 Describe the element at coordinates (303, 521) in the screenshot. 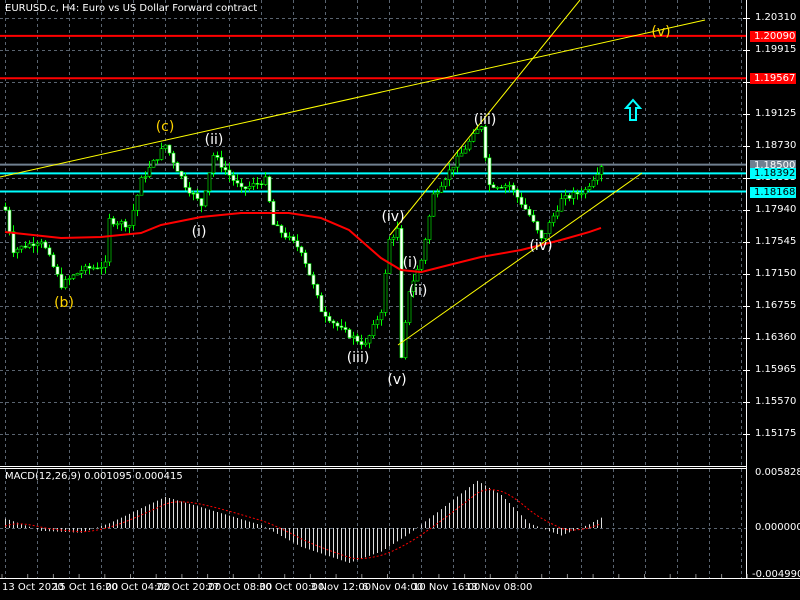

I see `macd-histogram` at that location.